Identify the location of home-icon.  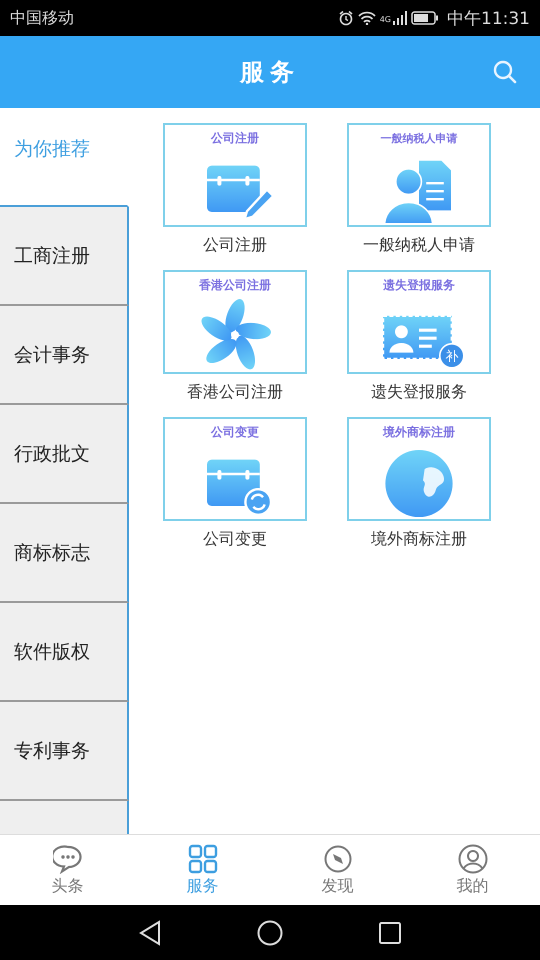
(270, 933).